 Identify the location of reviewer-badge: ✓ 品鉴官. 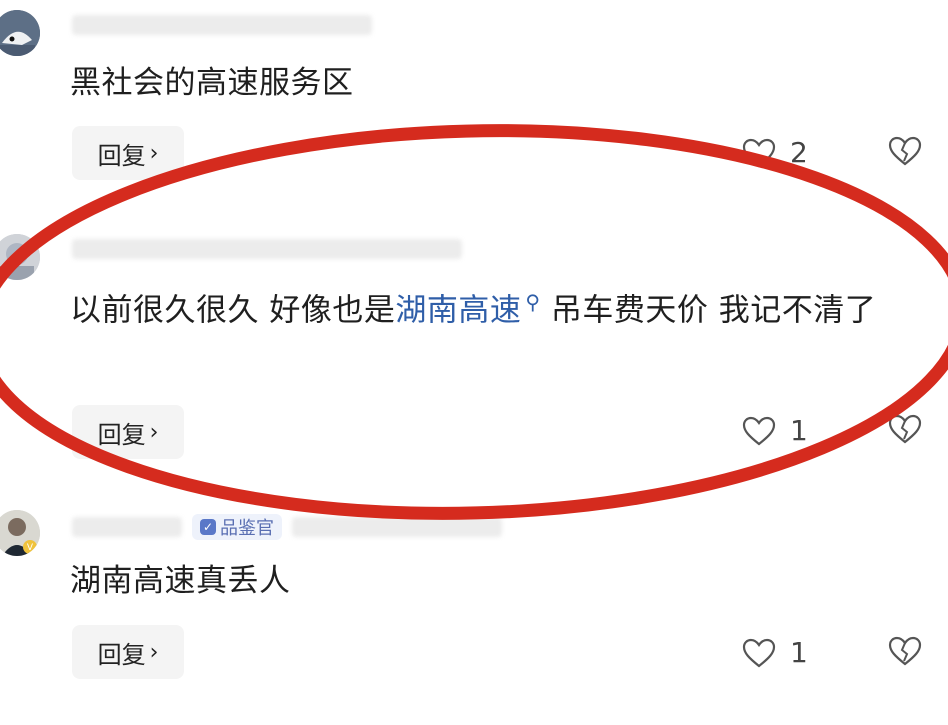
(237, 527).